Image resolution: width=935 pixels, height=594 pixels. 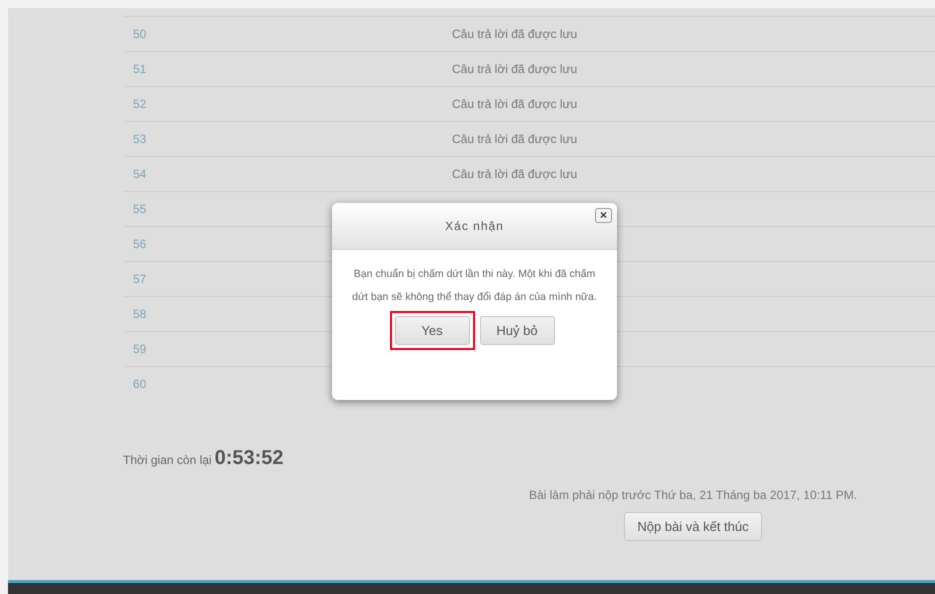 What do you see at coordinates (603, 215) in the screenshot?
I see `close-button: ×` at bounding box center [603, 215].